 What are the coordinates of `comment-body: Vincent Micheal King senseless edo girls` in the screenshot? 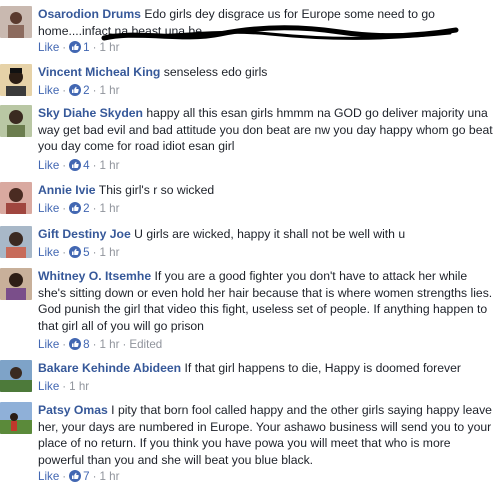 It's located at (266, 72).